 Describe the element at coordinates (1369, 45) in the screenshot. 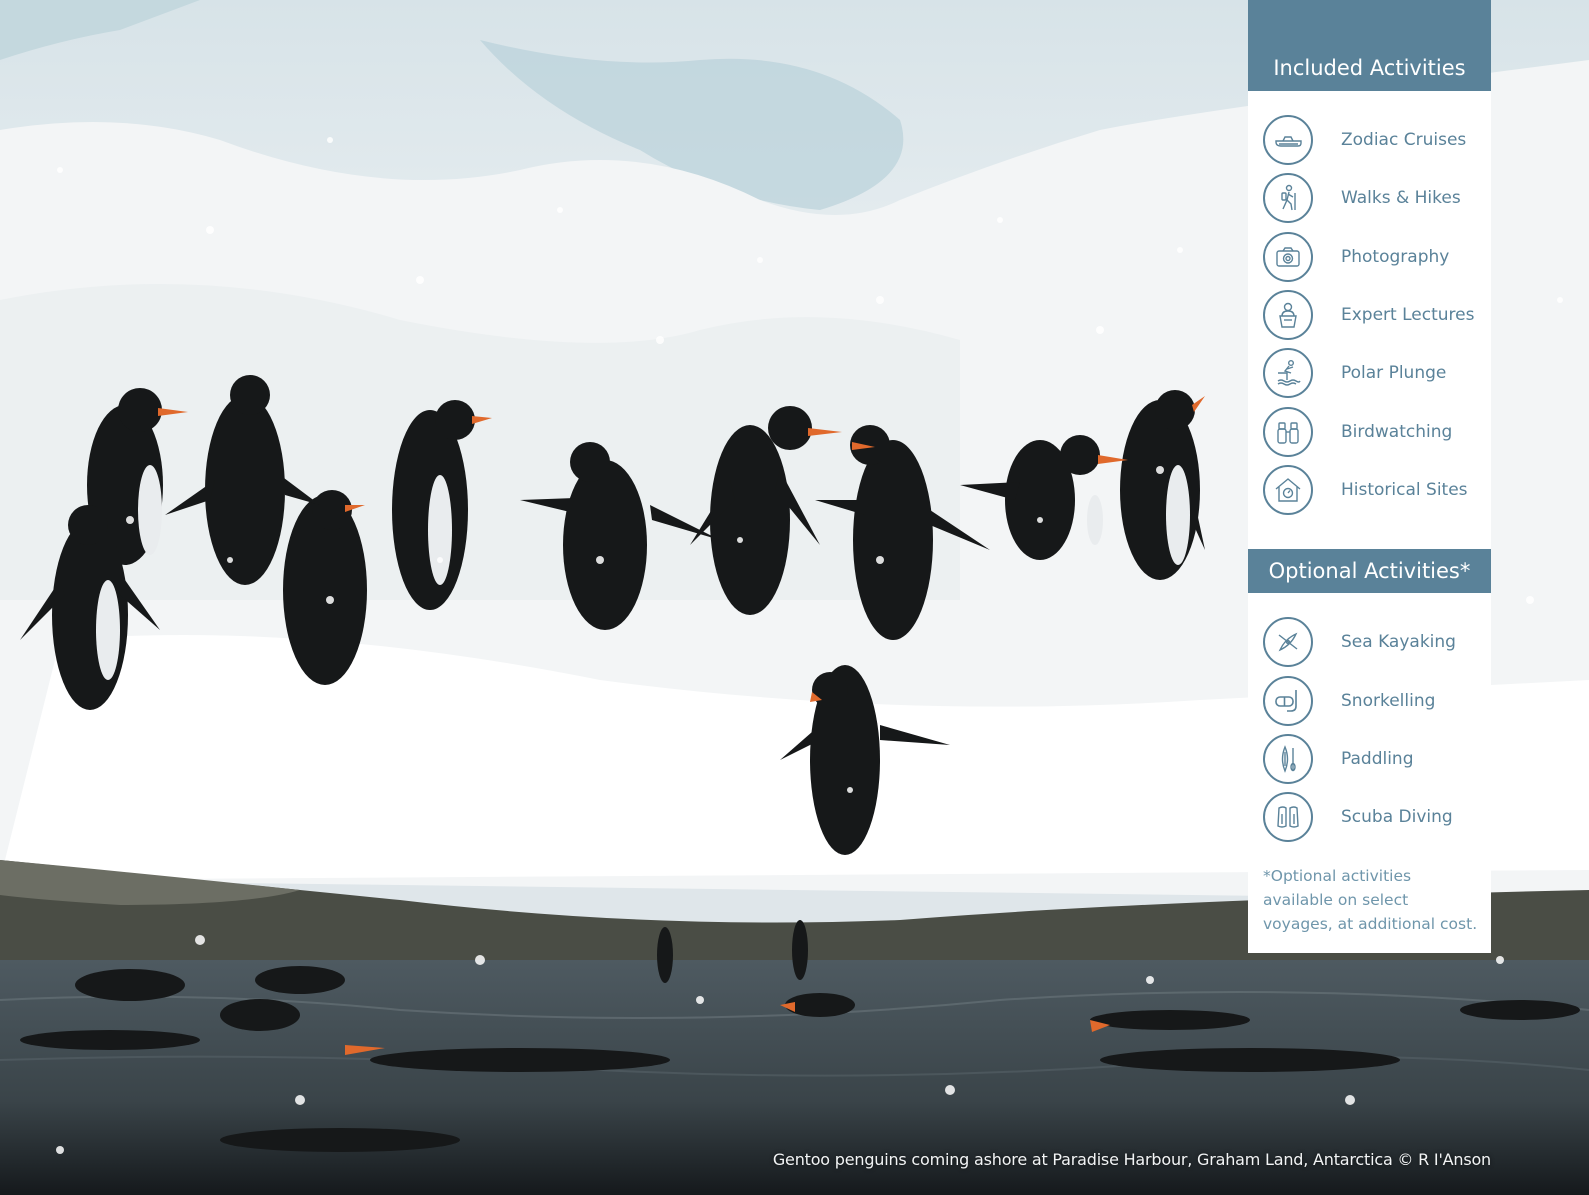

I see `included-activities-heading: Included Activities` at that location.